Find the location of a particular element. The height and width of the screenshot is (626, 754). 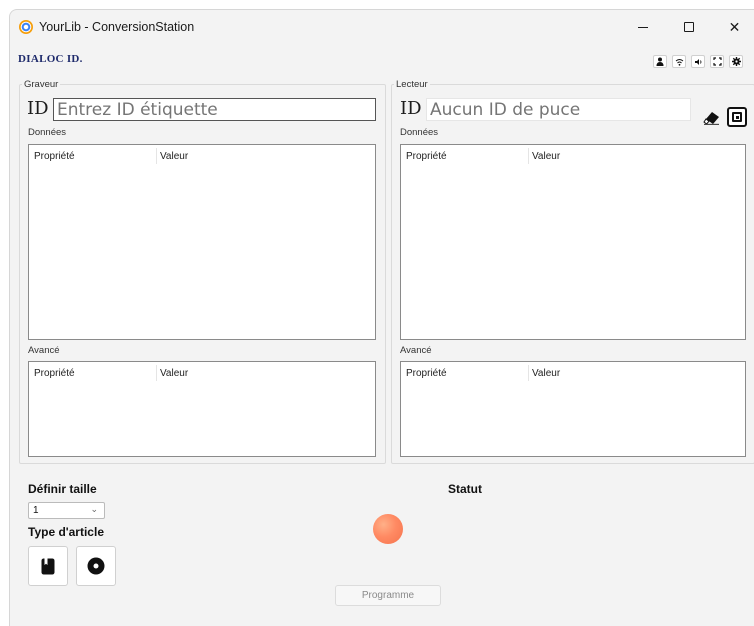

type-disc-button is located at coordinates (96, 566).